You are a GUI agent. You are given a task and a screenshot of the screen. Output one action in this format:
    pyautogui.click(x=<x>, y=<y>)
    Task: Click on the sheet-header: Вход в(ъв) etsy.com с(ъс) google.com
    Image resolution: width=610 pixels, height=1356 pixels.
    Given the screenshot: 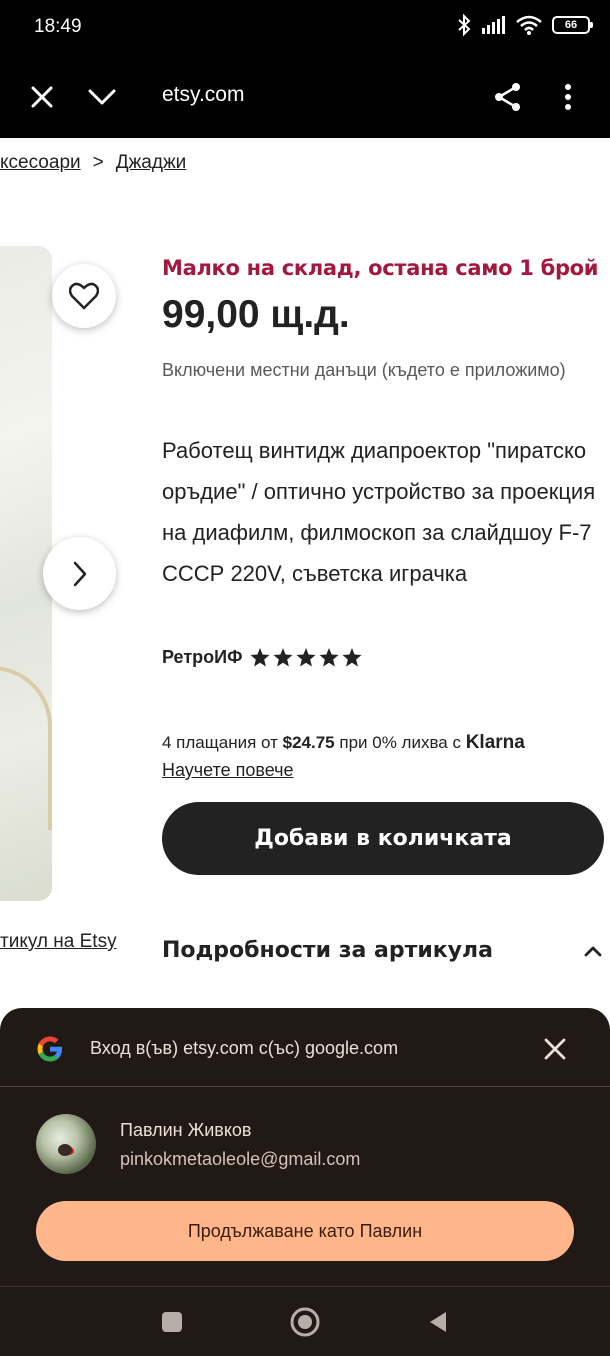 What is the action you would take?
    pyautogui.click(x=305, y=1047)
    